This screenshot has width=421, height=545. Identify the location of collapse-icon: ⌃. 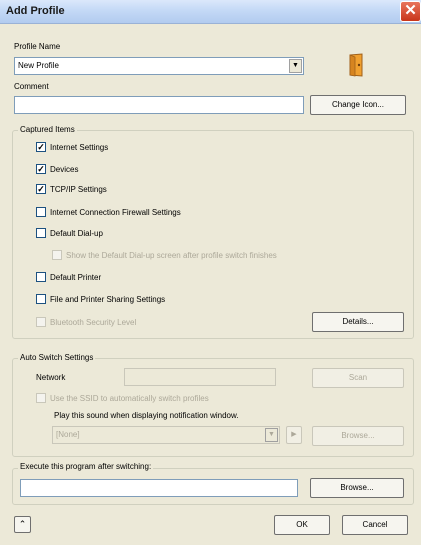
(22, 524).